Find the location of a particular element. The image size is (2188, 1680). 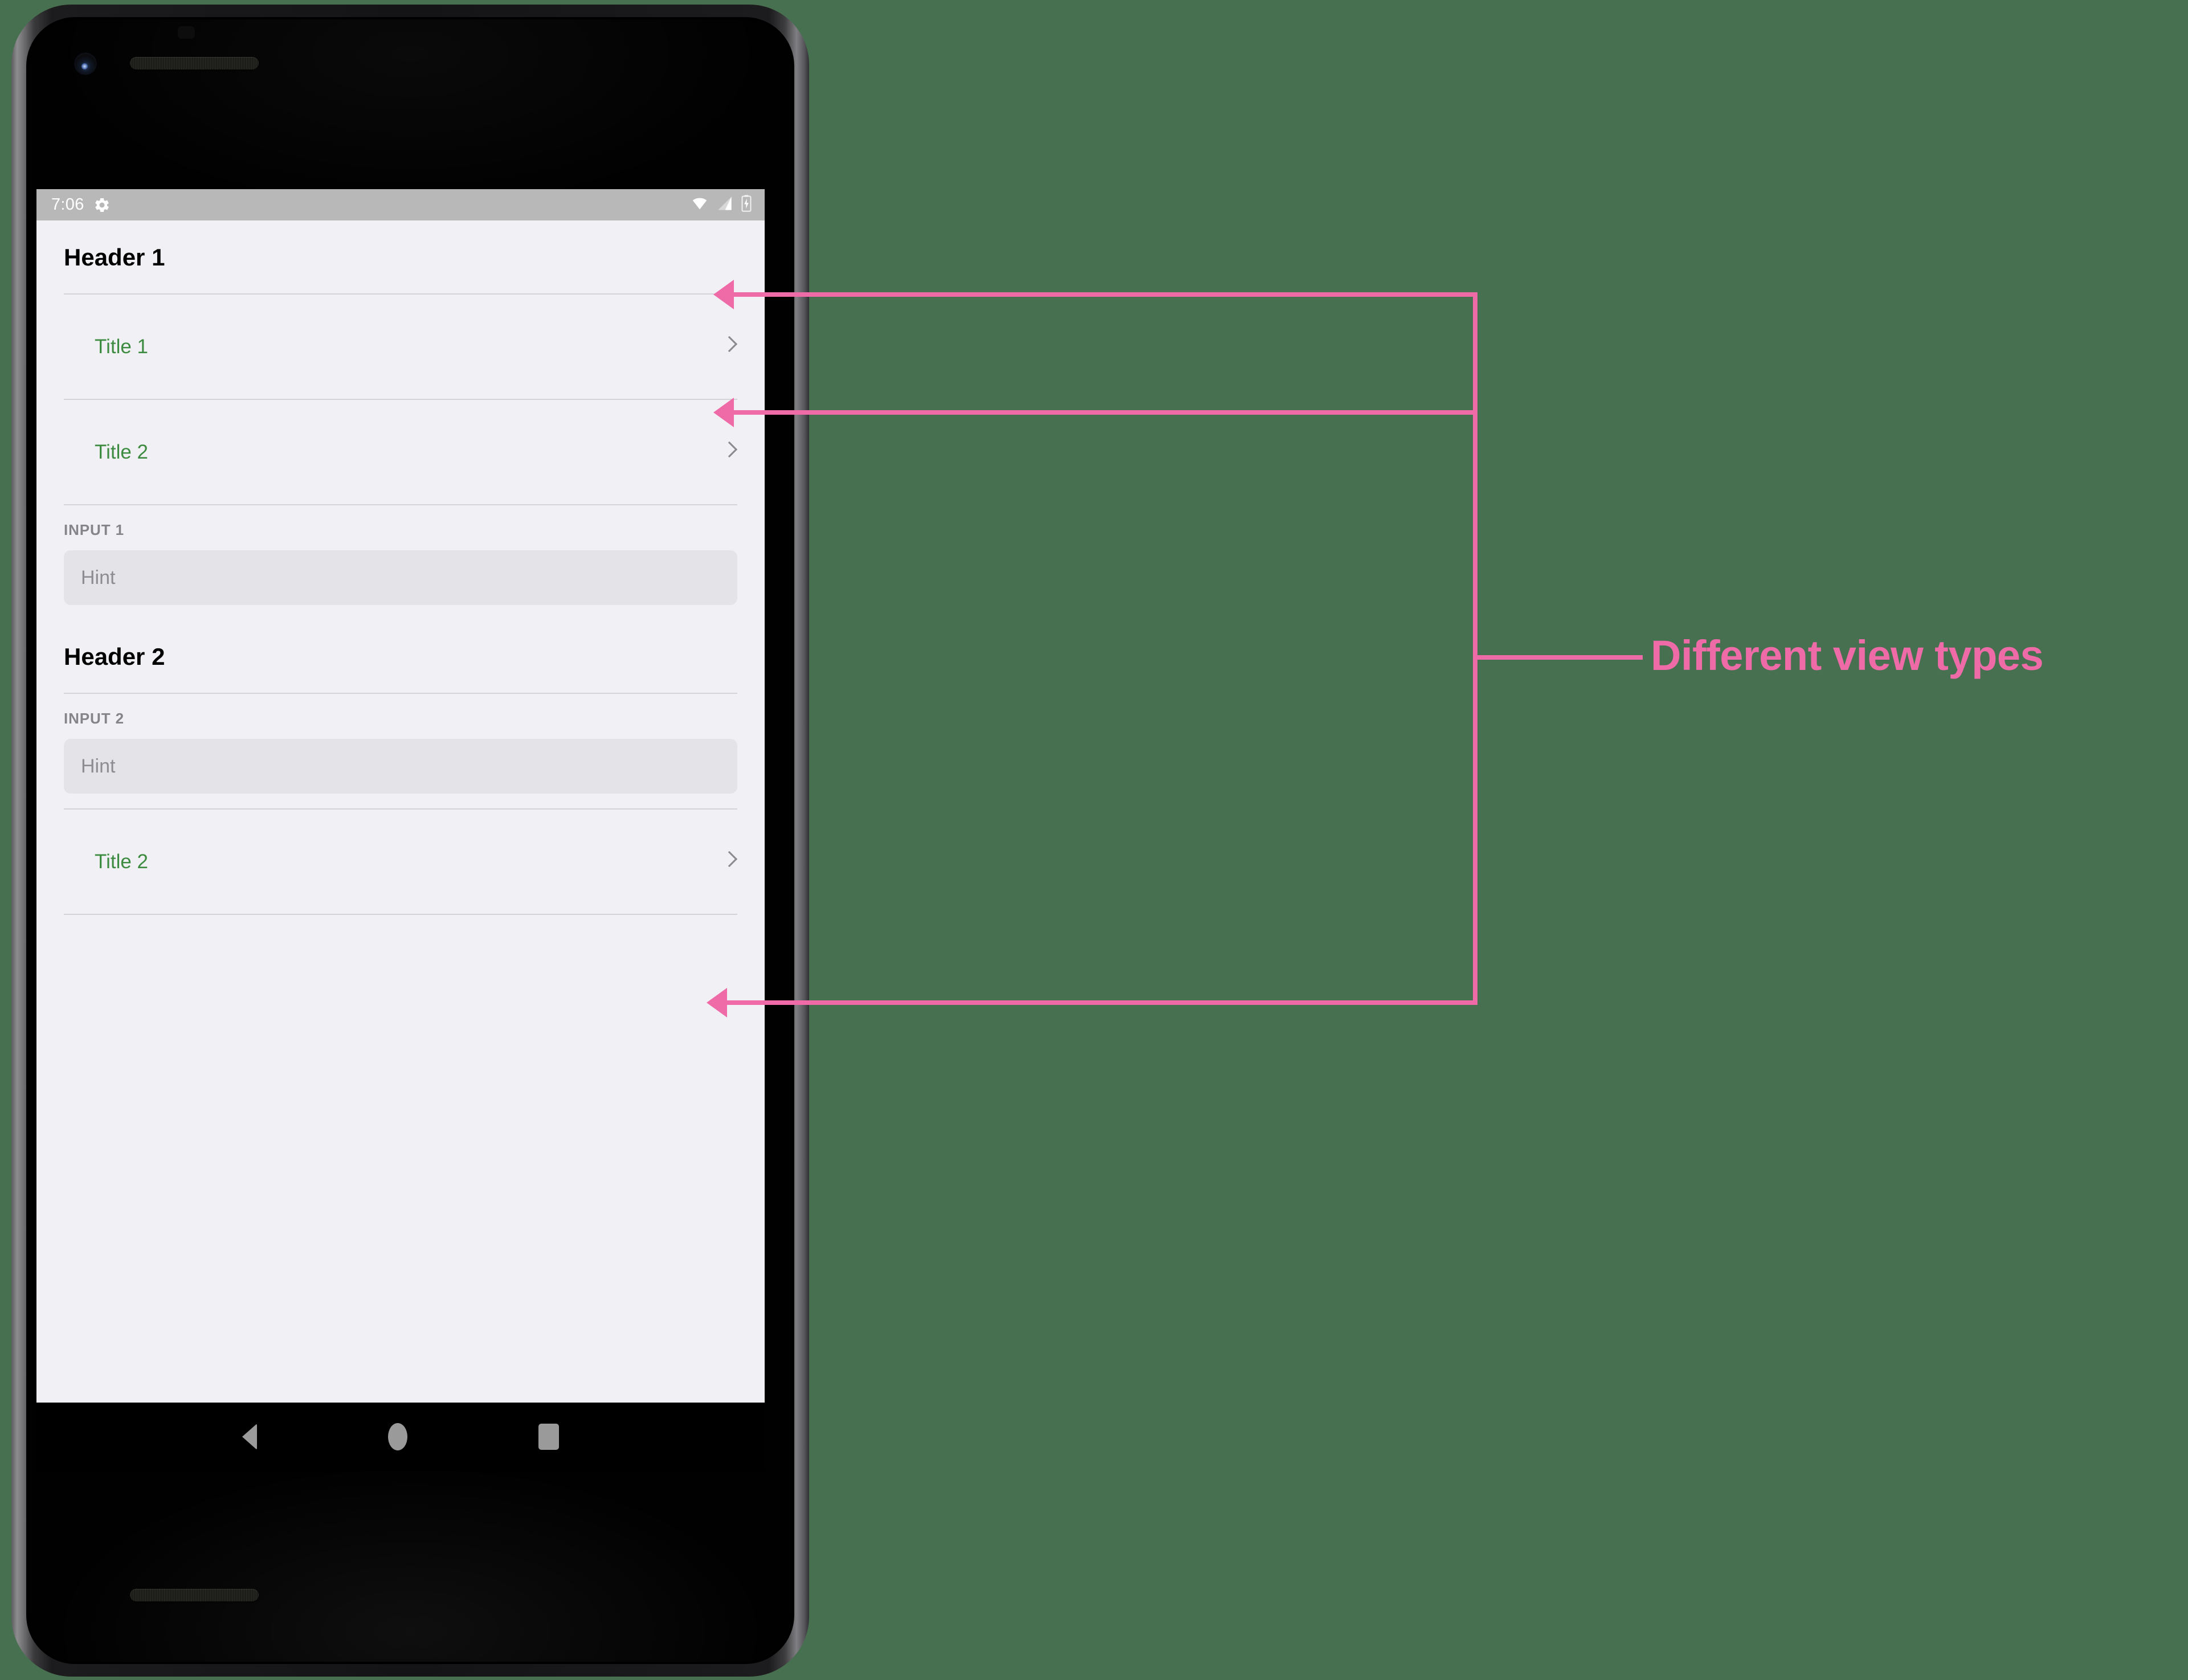

section-header-2: Header 2 is located at coordinates (114, 656).